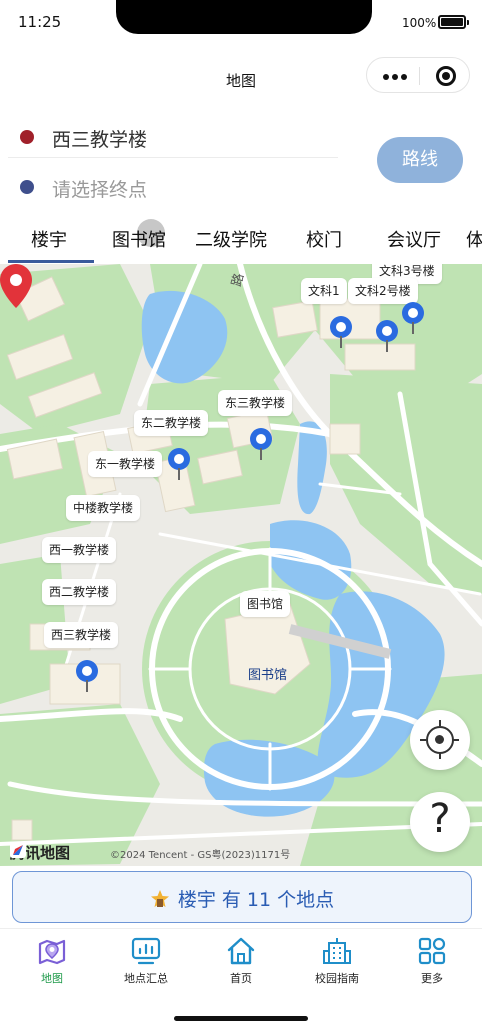 The image size is (482, 1032). I want to click on route-start-field: 西三教学楼, so click(173, 137).